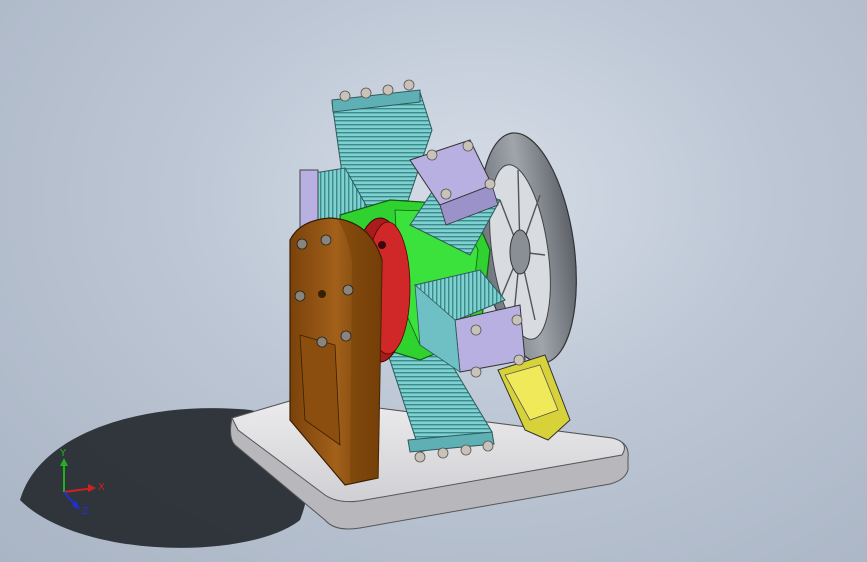 The width and height of the screenshot is (867, 562). What do you see at coordinates (85, 511) in the screenshot?
I see `triad-z-label: Z` at bounding box center [85, 511].